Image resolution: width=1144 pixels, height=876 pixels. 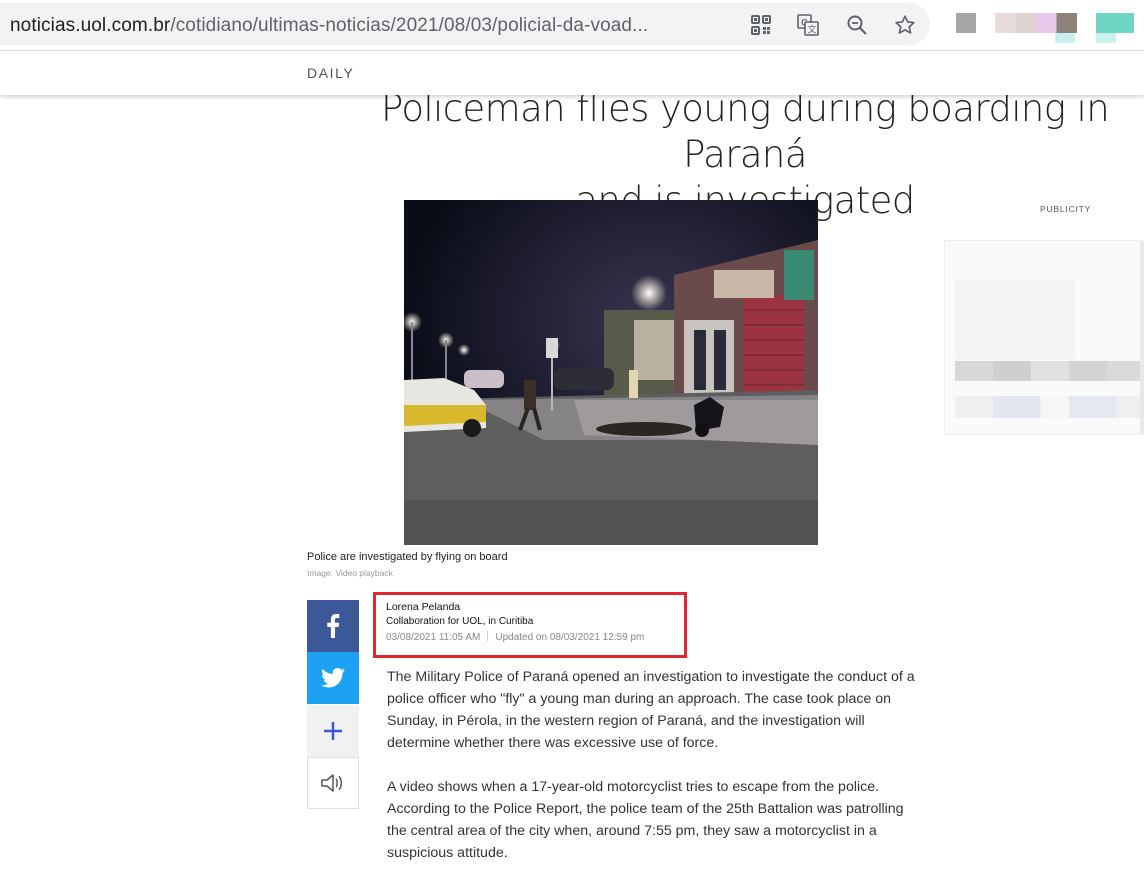 What do you see at coordinates (812, 30) in the screenshot?
I see `svg-text: 文` at bounding box center [812, 30].